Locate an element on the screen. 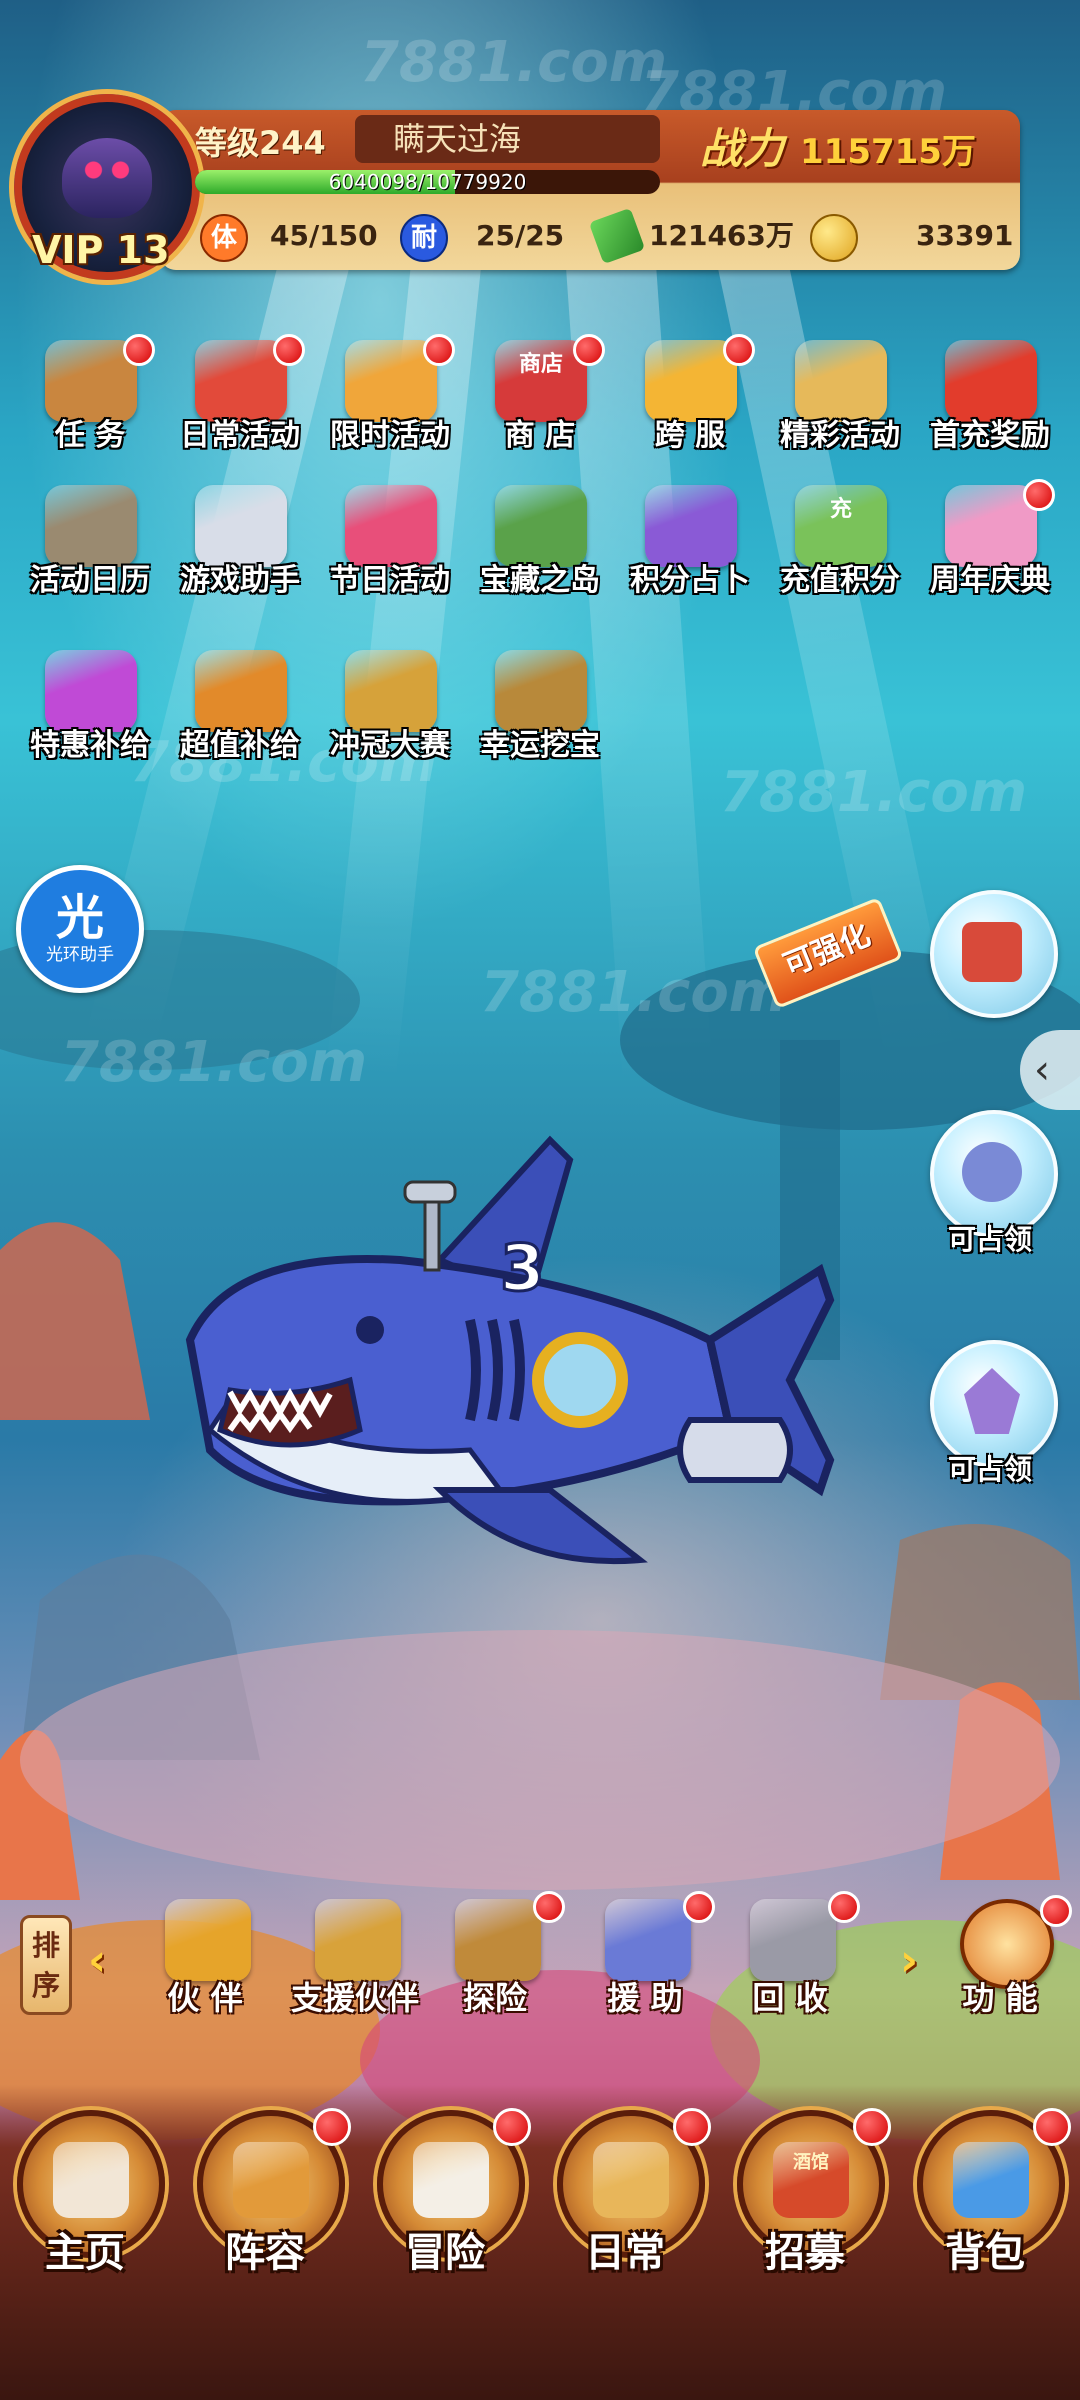  activity-special-supply-button: 特惠补给 is located at coordinates (90, 715).